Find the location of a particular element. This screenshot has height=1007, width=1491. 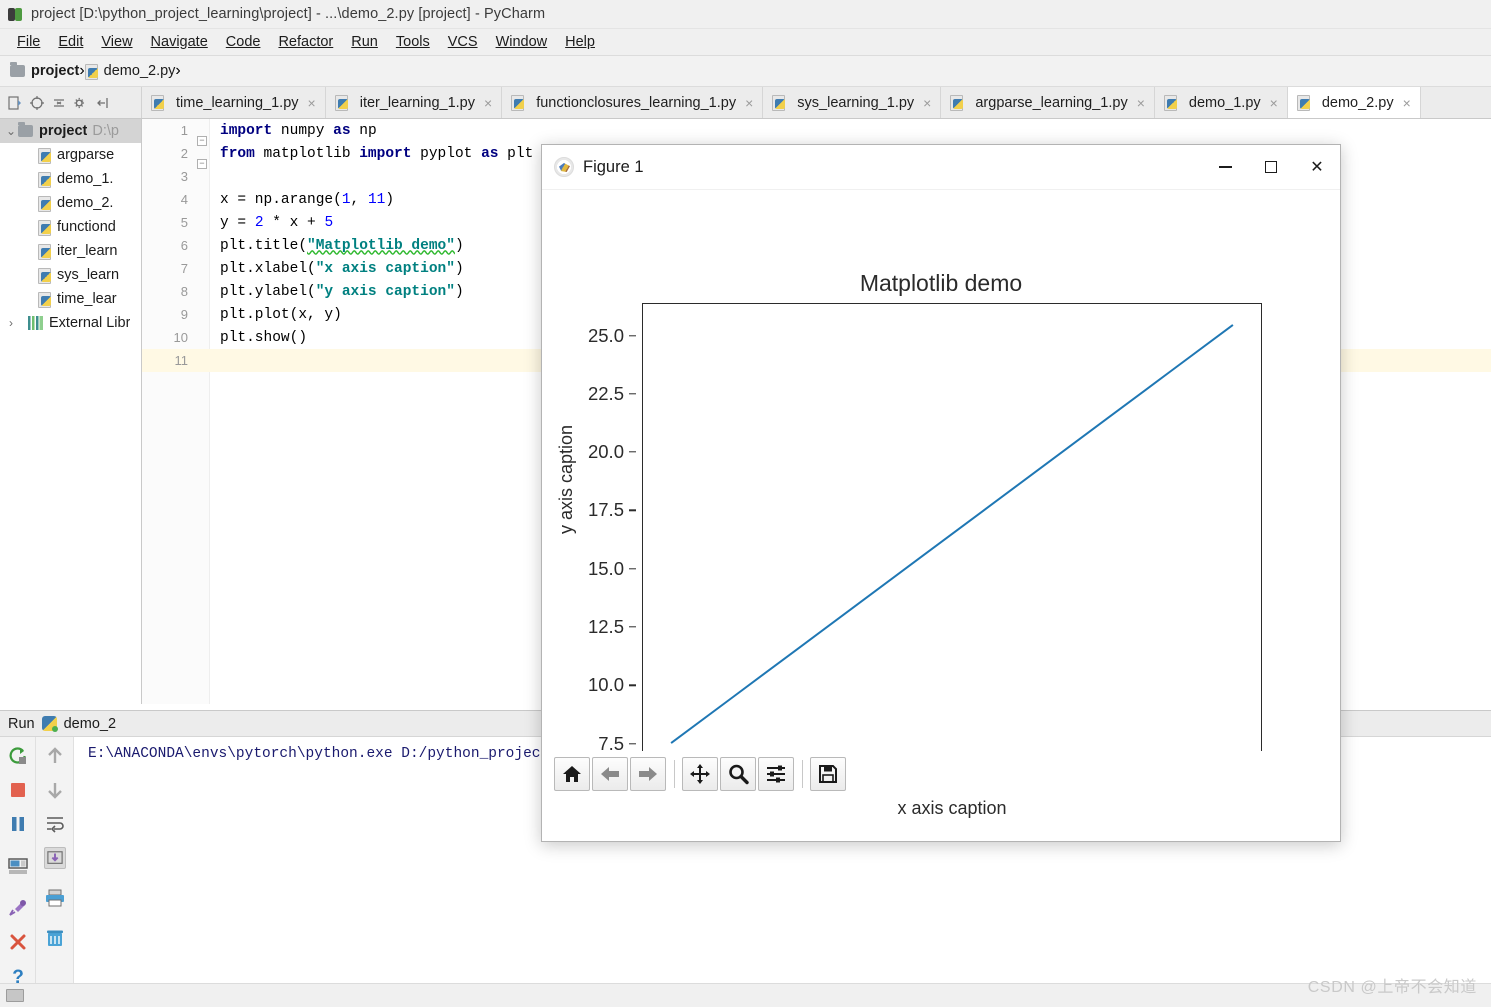

tree-item-label: demo_1. is located at coordinates (85, 179).